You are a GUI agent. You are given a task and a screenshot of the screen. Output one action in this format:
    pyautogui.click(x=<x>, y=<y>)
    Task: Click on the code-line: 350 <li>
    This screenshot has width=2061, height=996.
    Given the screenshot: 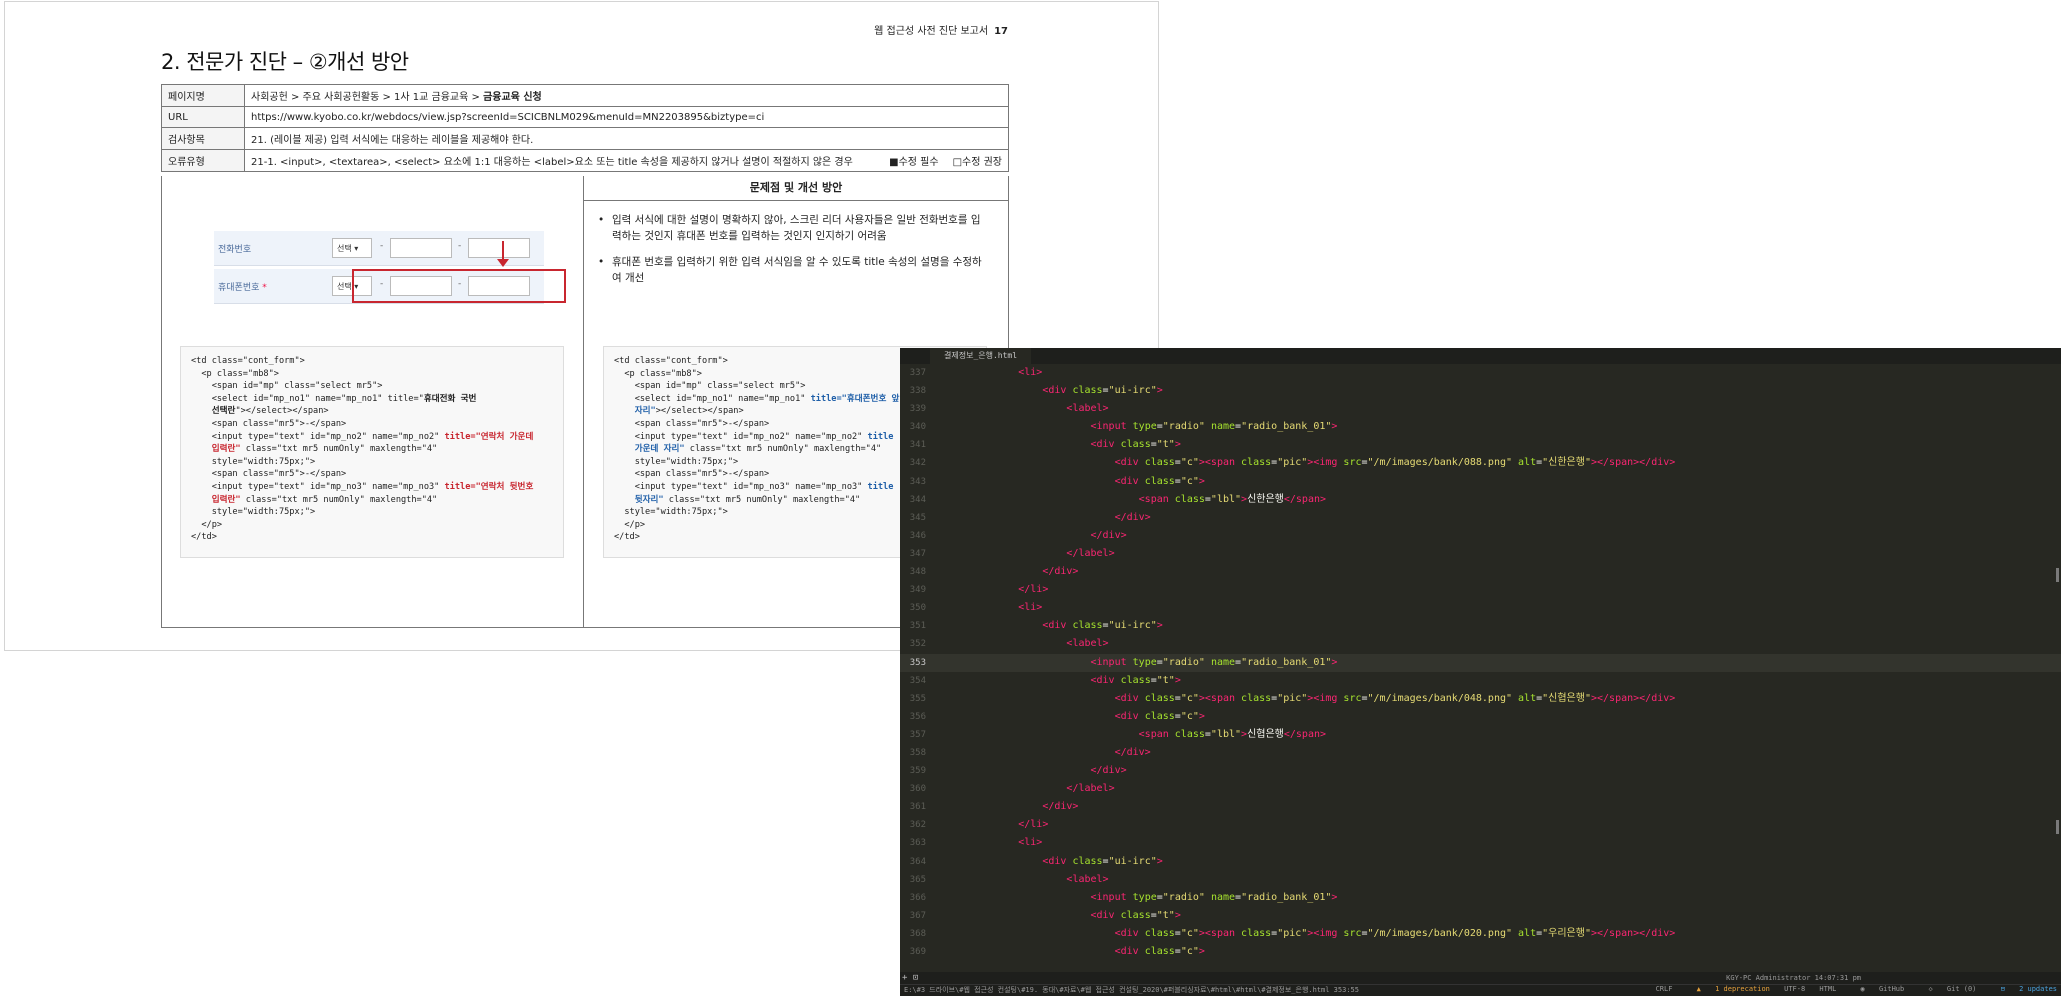 What is the action you would take?
    pyautogui.click(x=1480, y=608)
    